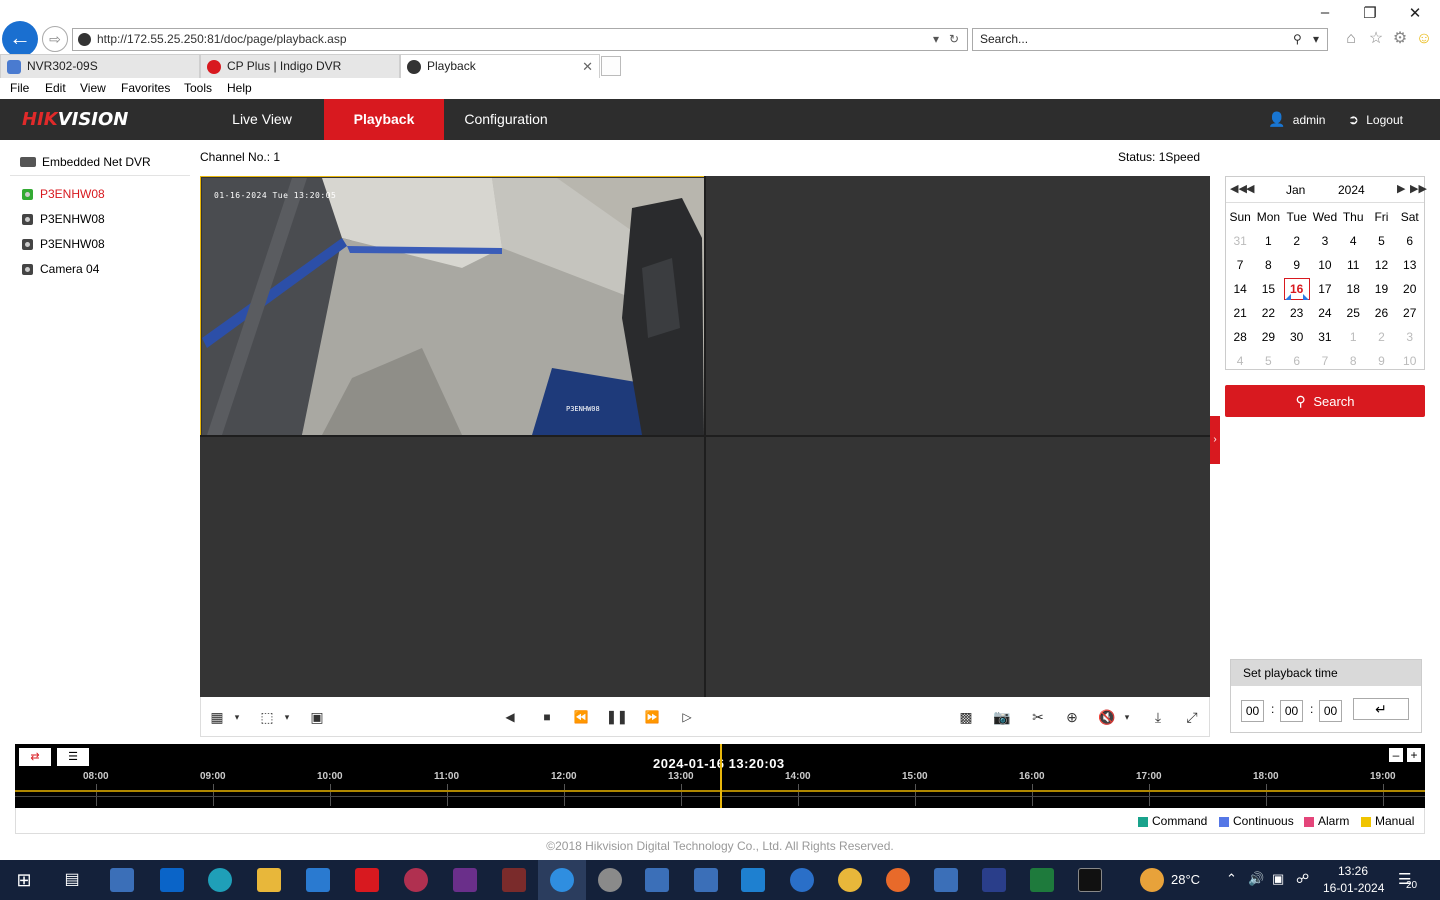 The width and height of the screenshot is (1440, 900). I want to click on dropdown-icon: ▾, so click(936, 39).